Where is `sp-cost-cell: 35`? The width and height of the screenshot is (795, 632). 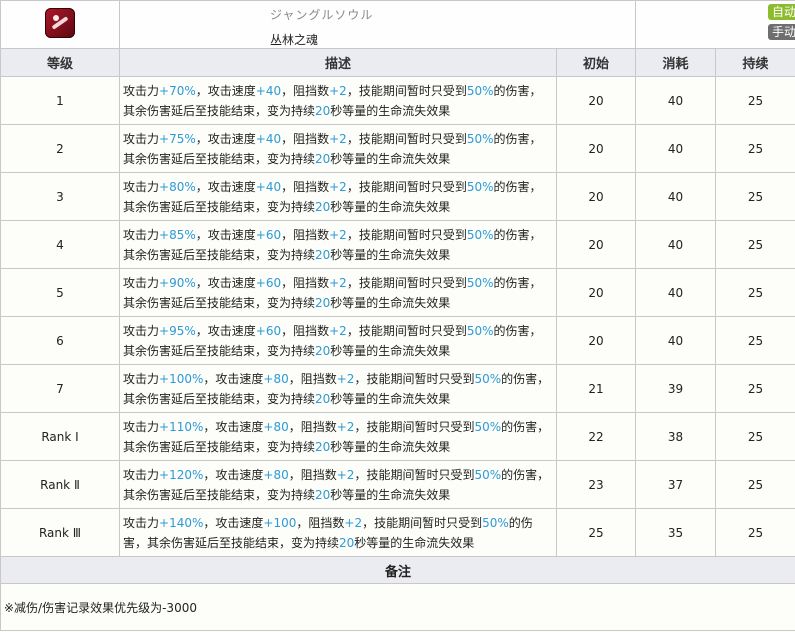
sp-cost-cell: 35 is located at coordinates (675, 532).